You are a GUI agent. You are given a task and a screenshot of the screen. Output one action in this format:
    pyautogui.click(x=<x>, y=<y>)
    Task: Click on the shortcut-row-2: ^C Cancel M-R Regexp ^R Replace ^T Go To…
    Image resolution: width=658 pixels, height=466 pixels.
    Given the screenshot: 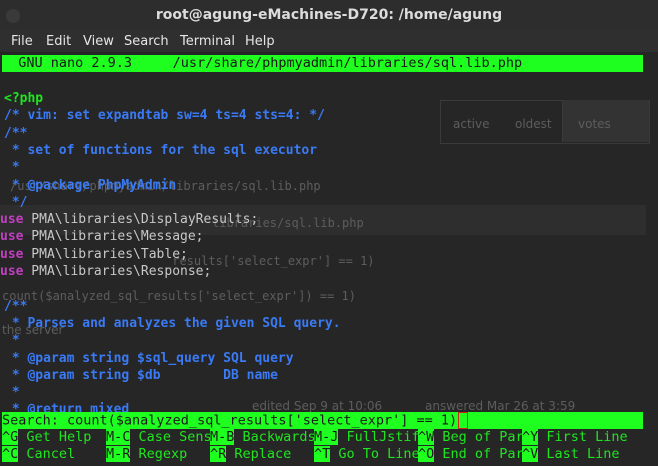 What is the action you would take?
    pyautogui.click(x=330, y=454)
    